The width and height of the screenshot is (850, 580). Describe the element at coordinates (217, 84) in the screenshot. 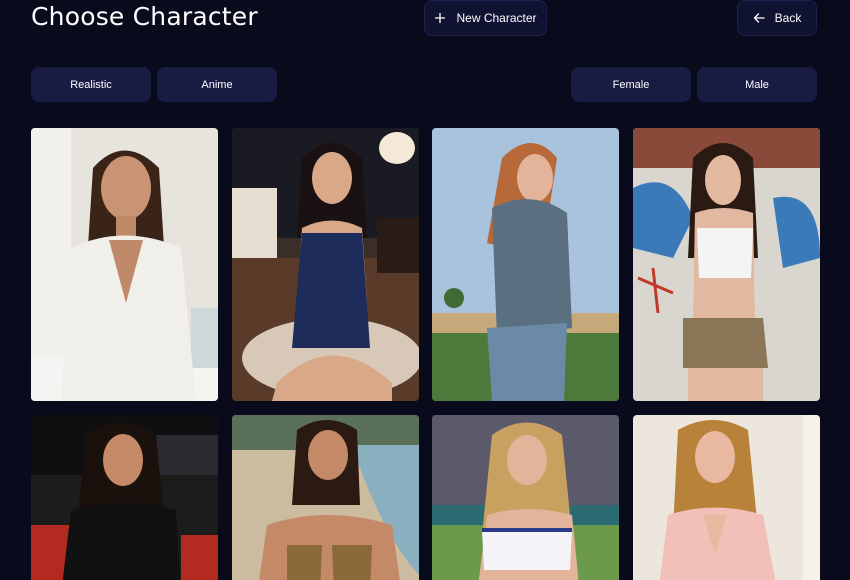

I see `filter-anime: Anime` at that location.